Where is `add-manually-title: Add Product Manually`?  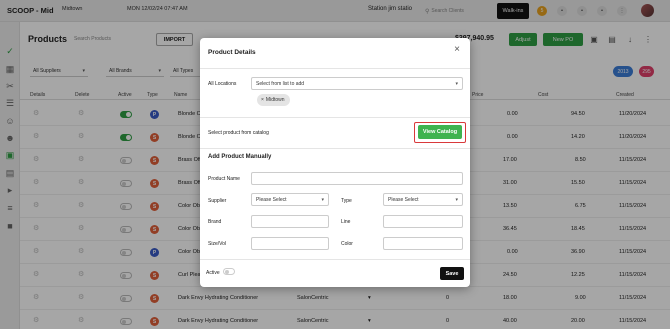
add-manually-title: Add Product Manually is located at coordinates (240, 157).